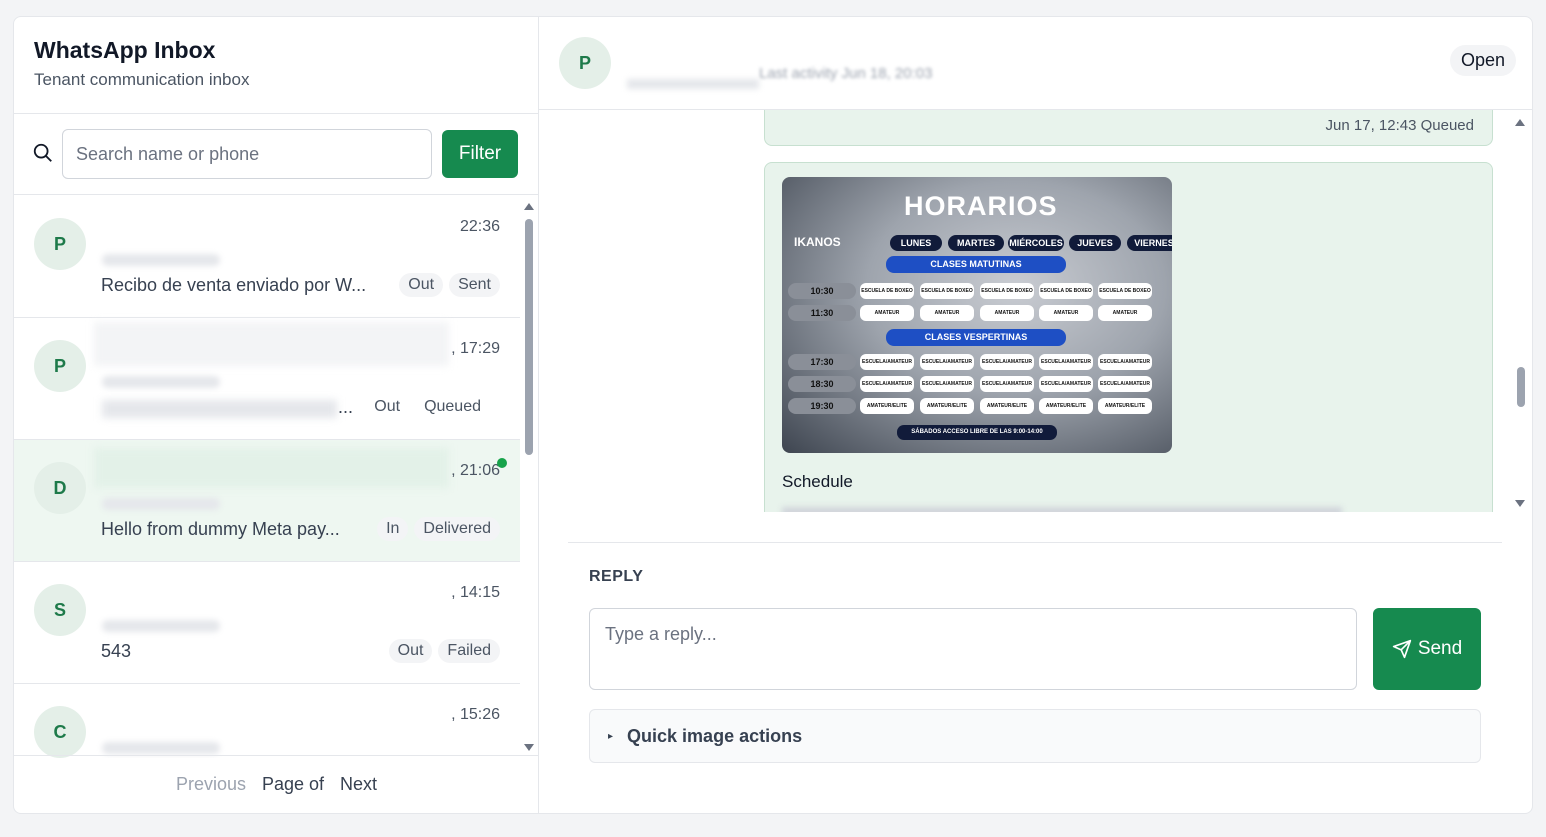 Image resolution: width=1546 pixels, height=837 pixels. What do you see at coordinates (142, 79) in the screenshot?
I see `inbox-subtitle: Tenant communication inbox` at bounding box center [142, 79].